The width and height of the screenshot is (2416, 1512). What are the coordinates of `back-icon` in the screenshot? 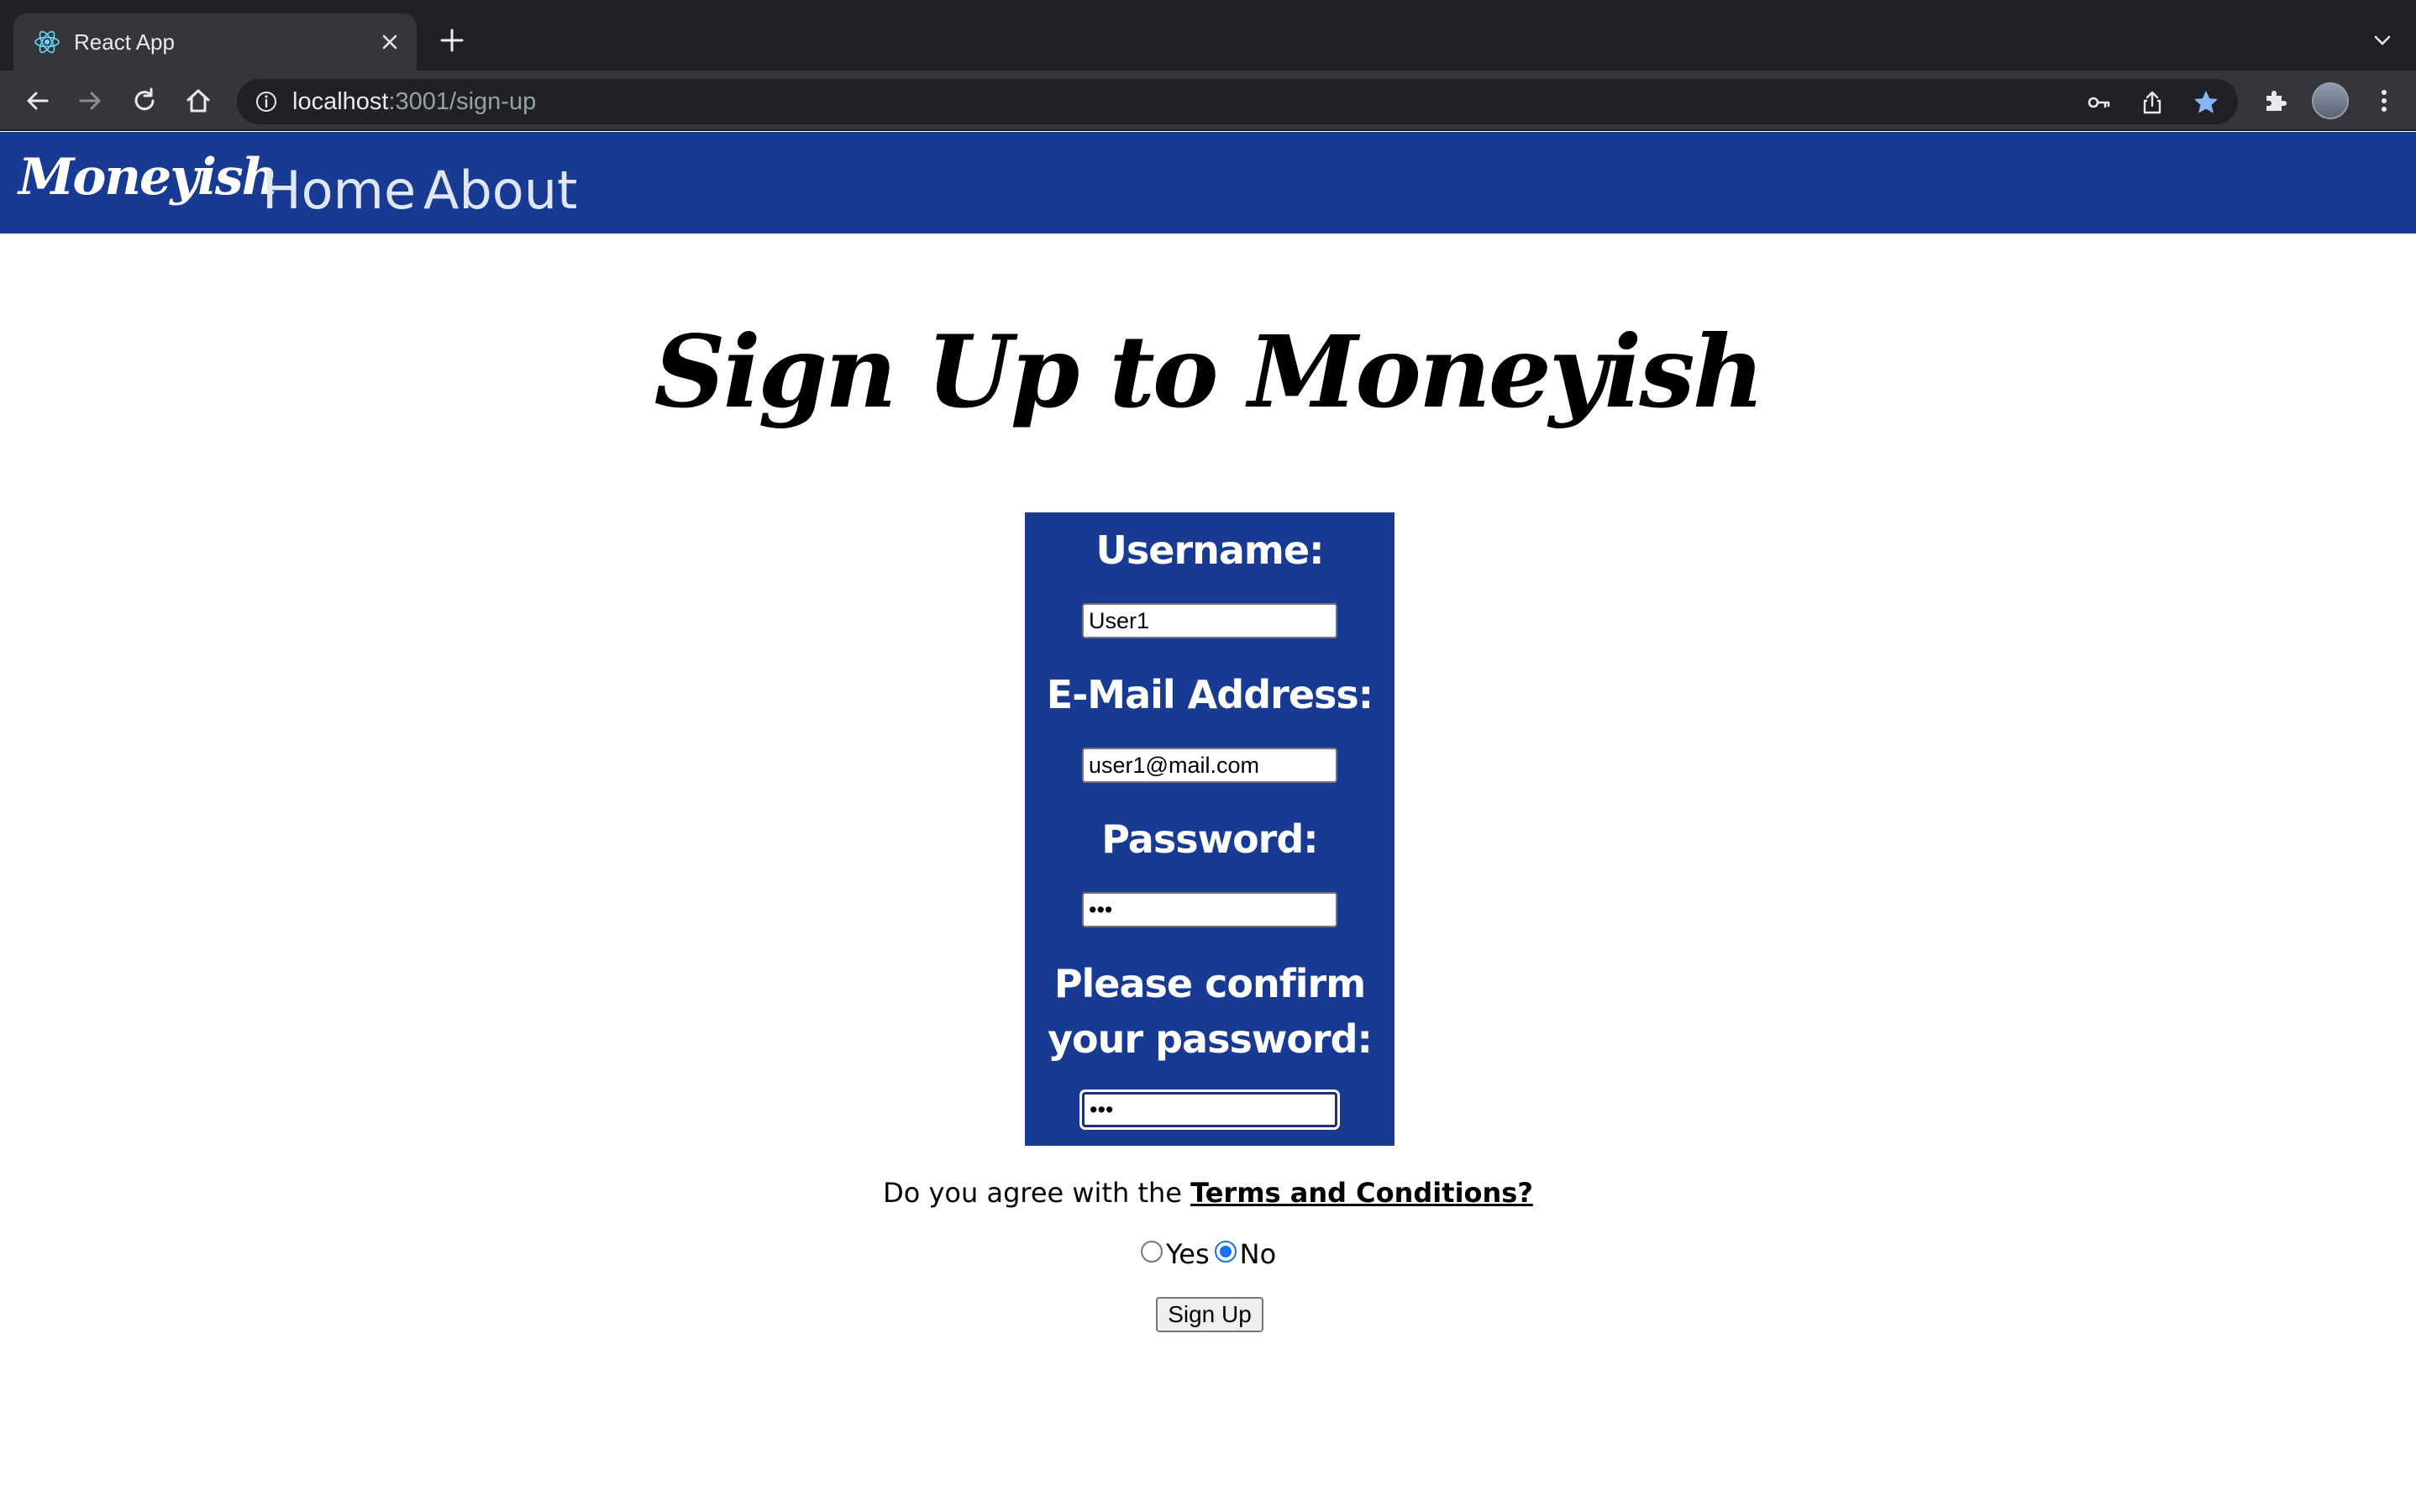 It's located at (37, 101).